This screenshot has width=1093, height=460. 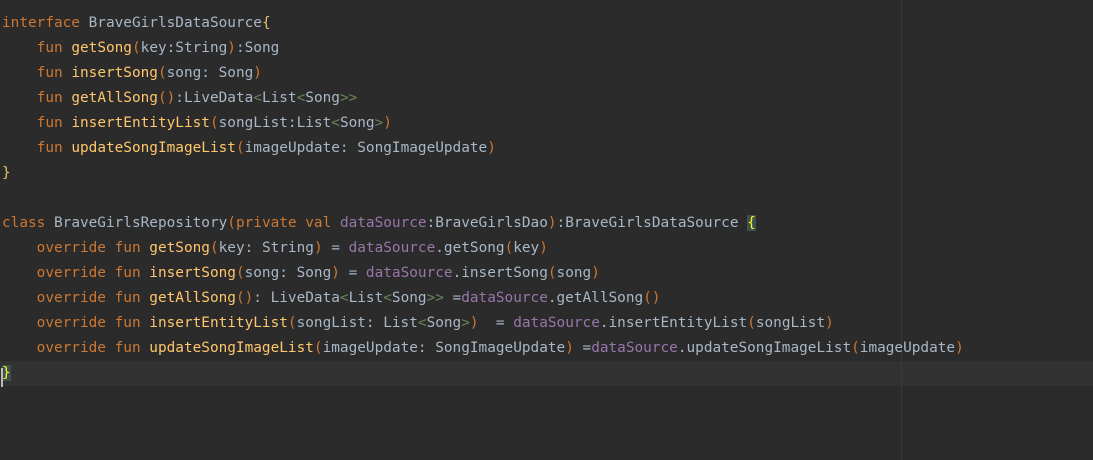 I want to click on code-token: BraveGirlsRepository, so click(x=136, y=223).